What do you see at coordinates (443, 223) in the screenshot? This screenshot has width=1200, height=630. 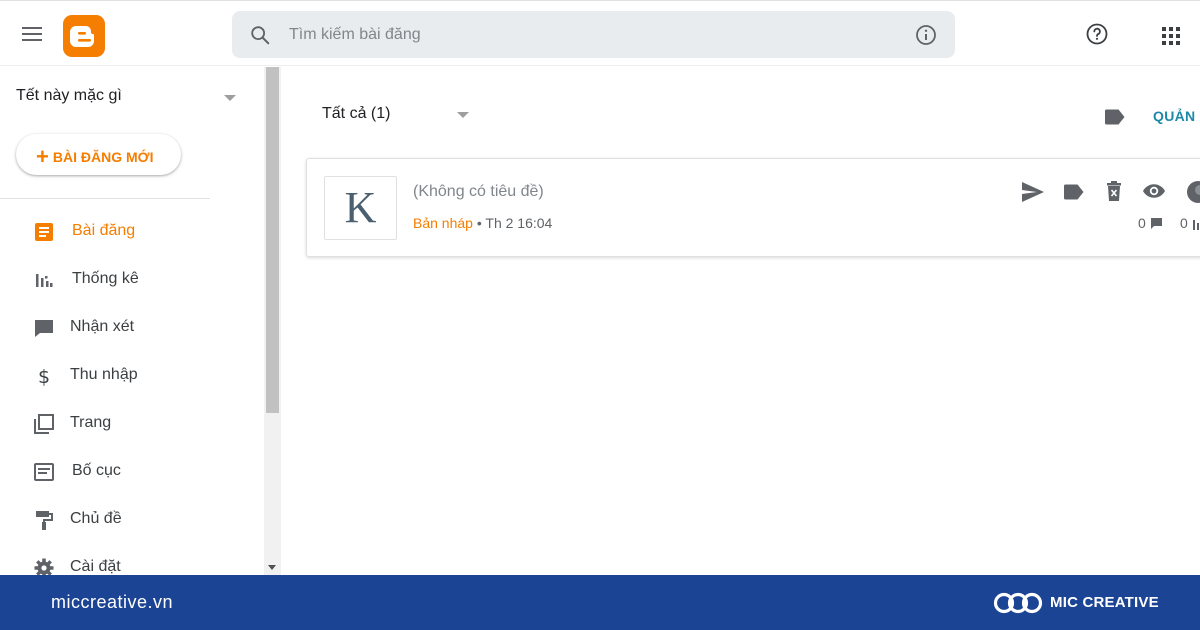 I see `post-status: Bản nháp` at bounding box center [443, 223].